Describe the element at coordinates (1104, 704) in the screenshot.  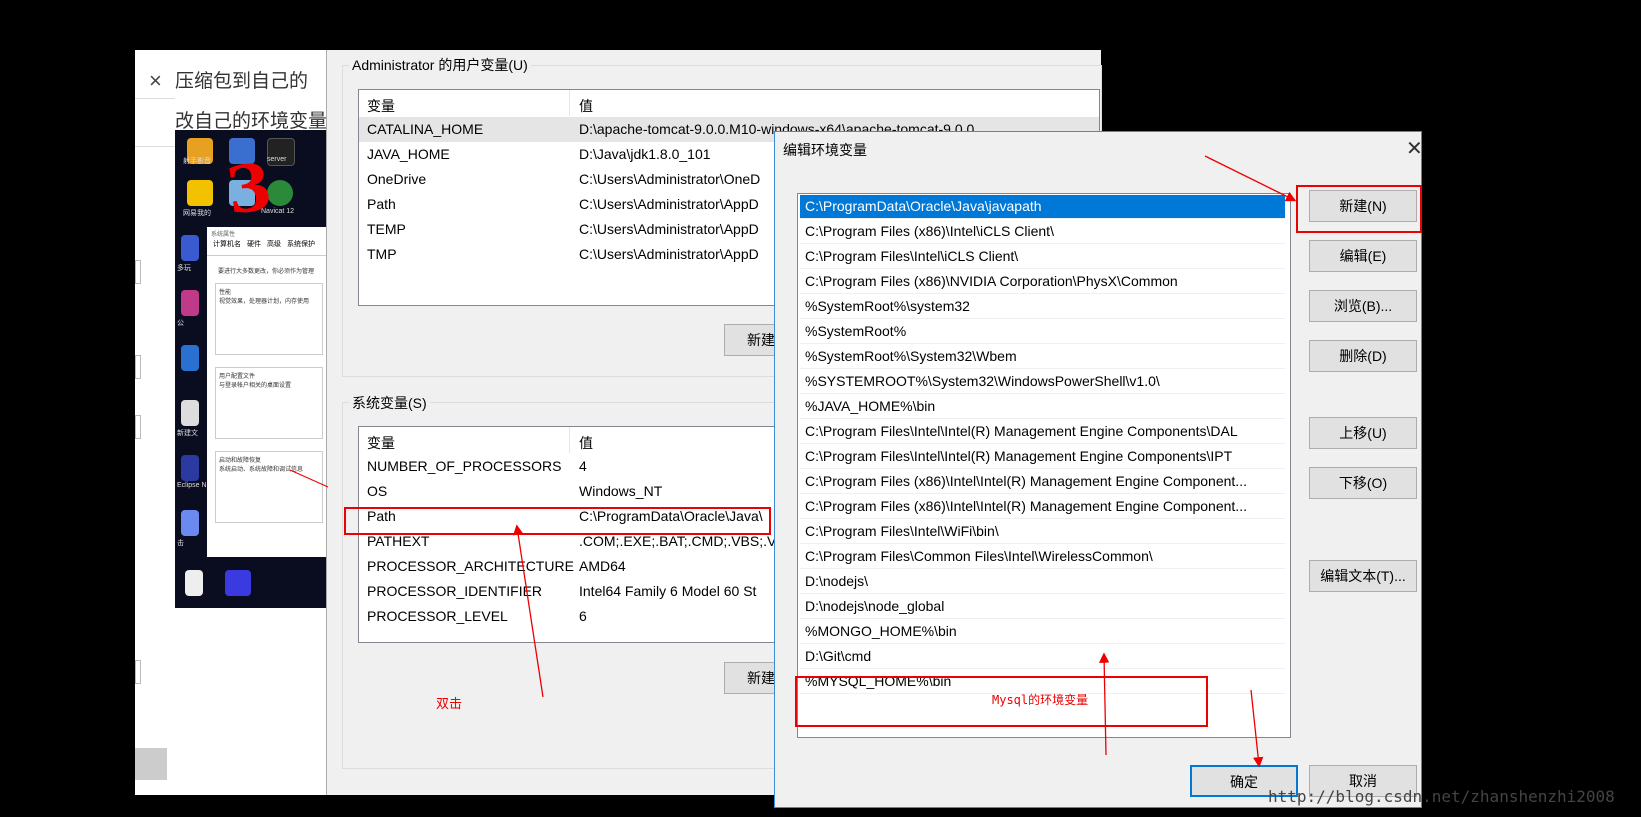
I see `arrow-to-mysql` at that location.